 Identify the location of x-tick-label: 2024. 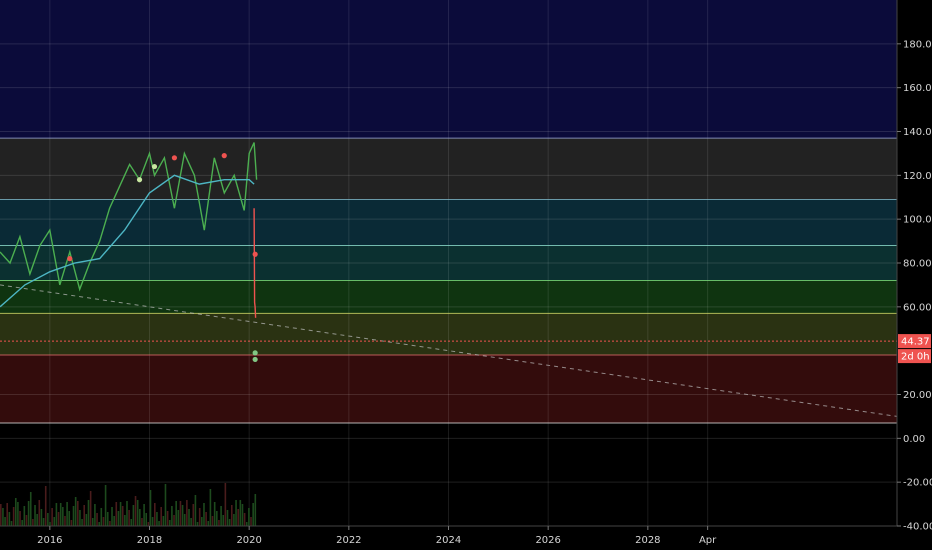
(448, 540).